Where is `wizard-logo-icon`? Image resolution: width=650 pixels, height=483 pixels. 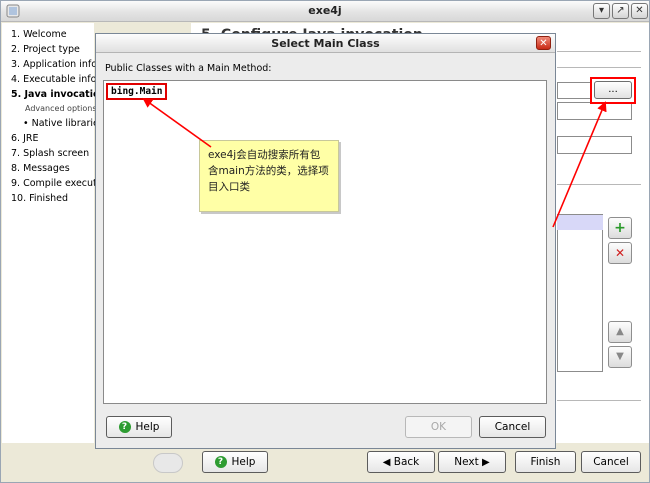 wizard-logo-icon is located at coordinates (168, 463).